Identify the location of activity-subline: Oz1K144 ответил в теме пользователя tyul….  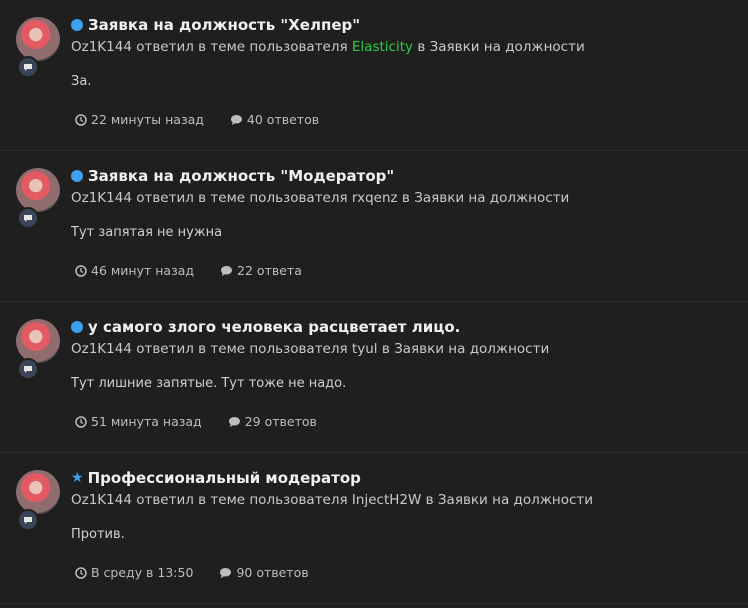
(404, 349).